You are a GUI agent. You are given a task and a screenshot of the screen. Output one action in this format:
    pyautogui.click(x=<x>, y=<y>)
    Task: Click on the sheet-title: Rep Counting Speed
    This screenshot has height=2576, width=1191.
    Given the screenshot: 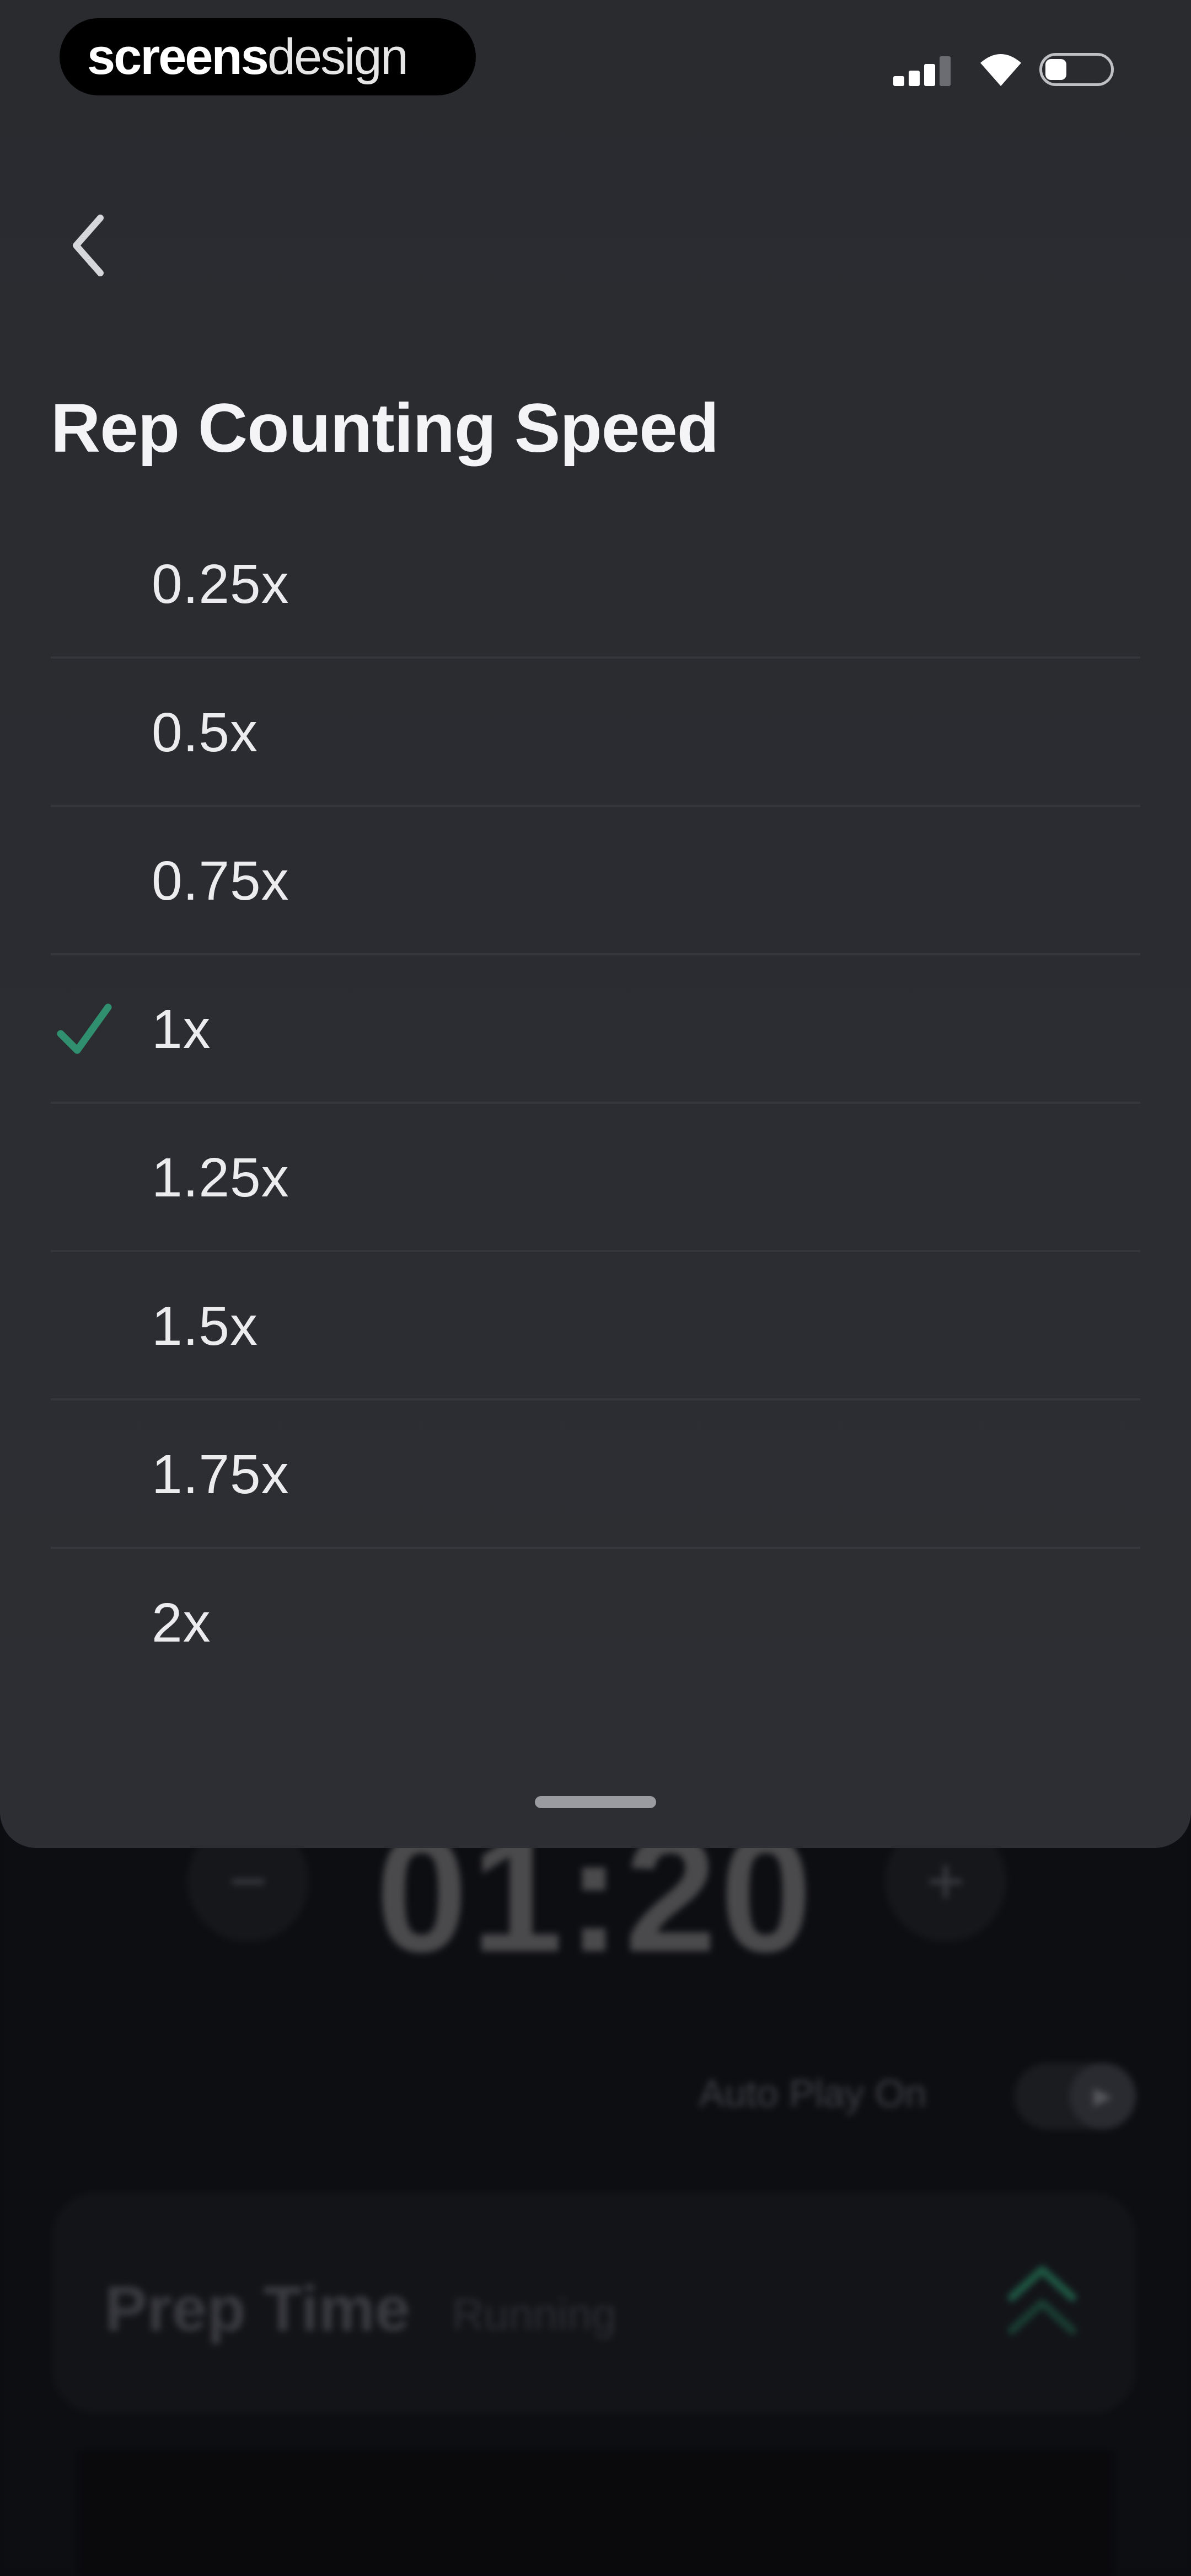 What is the action you would take?
    pyautogui.click(x=385, y=428)
    